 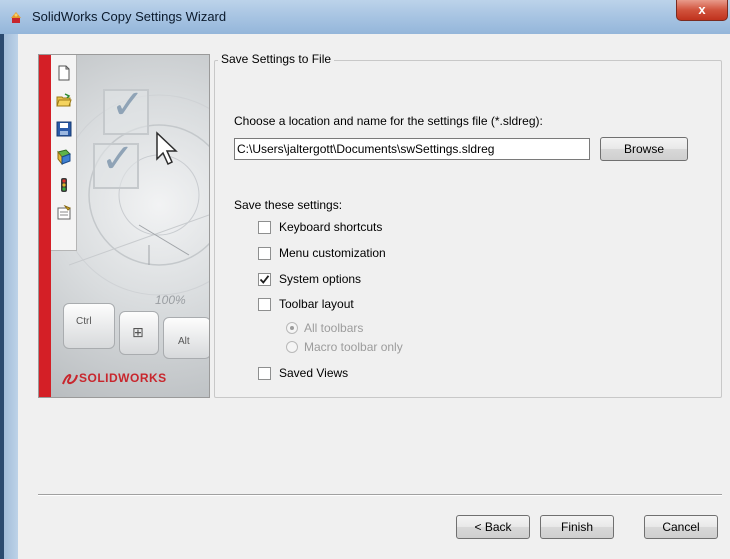 What do you see at coordinates (334, 328) in the screenshot?
I see `all-toolbars-label: All toolbars` at bounding box center [334, 328].